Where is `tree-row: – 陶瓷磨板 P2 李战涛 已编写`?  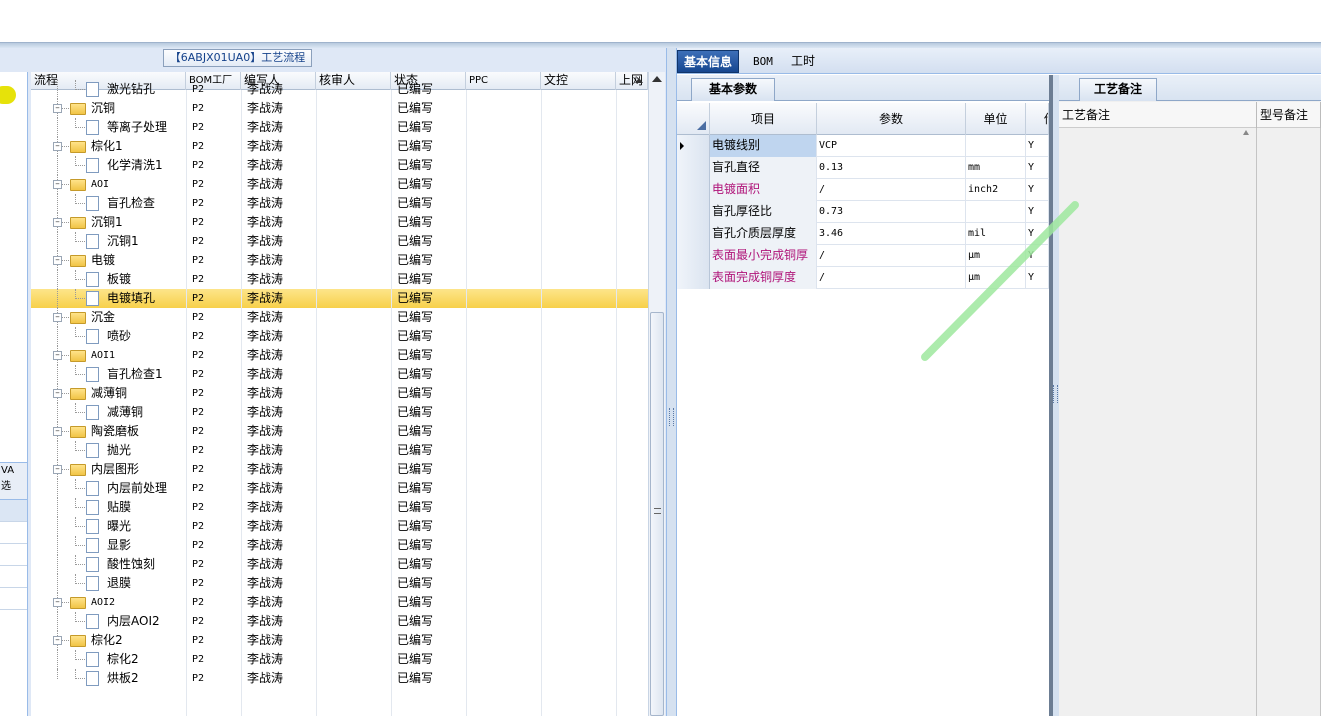 tree-row: – 陶瓷磨板 P2 李战涛 已编写 is located at coordinates (339, 431).